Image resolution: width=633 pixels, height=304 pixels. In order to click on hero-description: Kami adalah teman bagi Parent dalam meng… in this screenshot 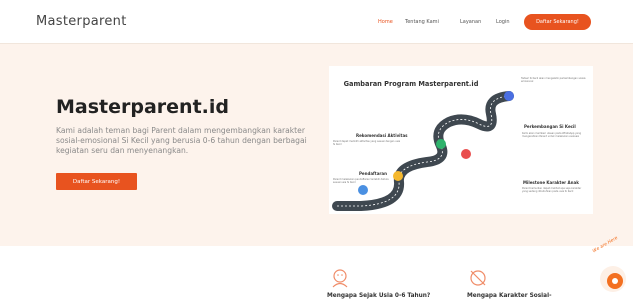, I will do `click(181, 140)`.